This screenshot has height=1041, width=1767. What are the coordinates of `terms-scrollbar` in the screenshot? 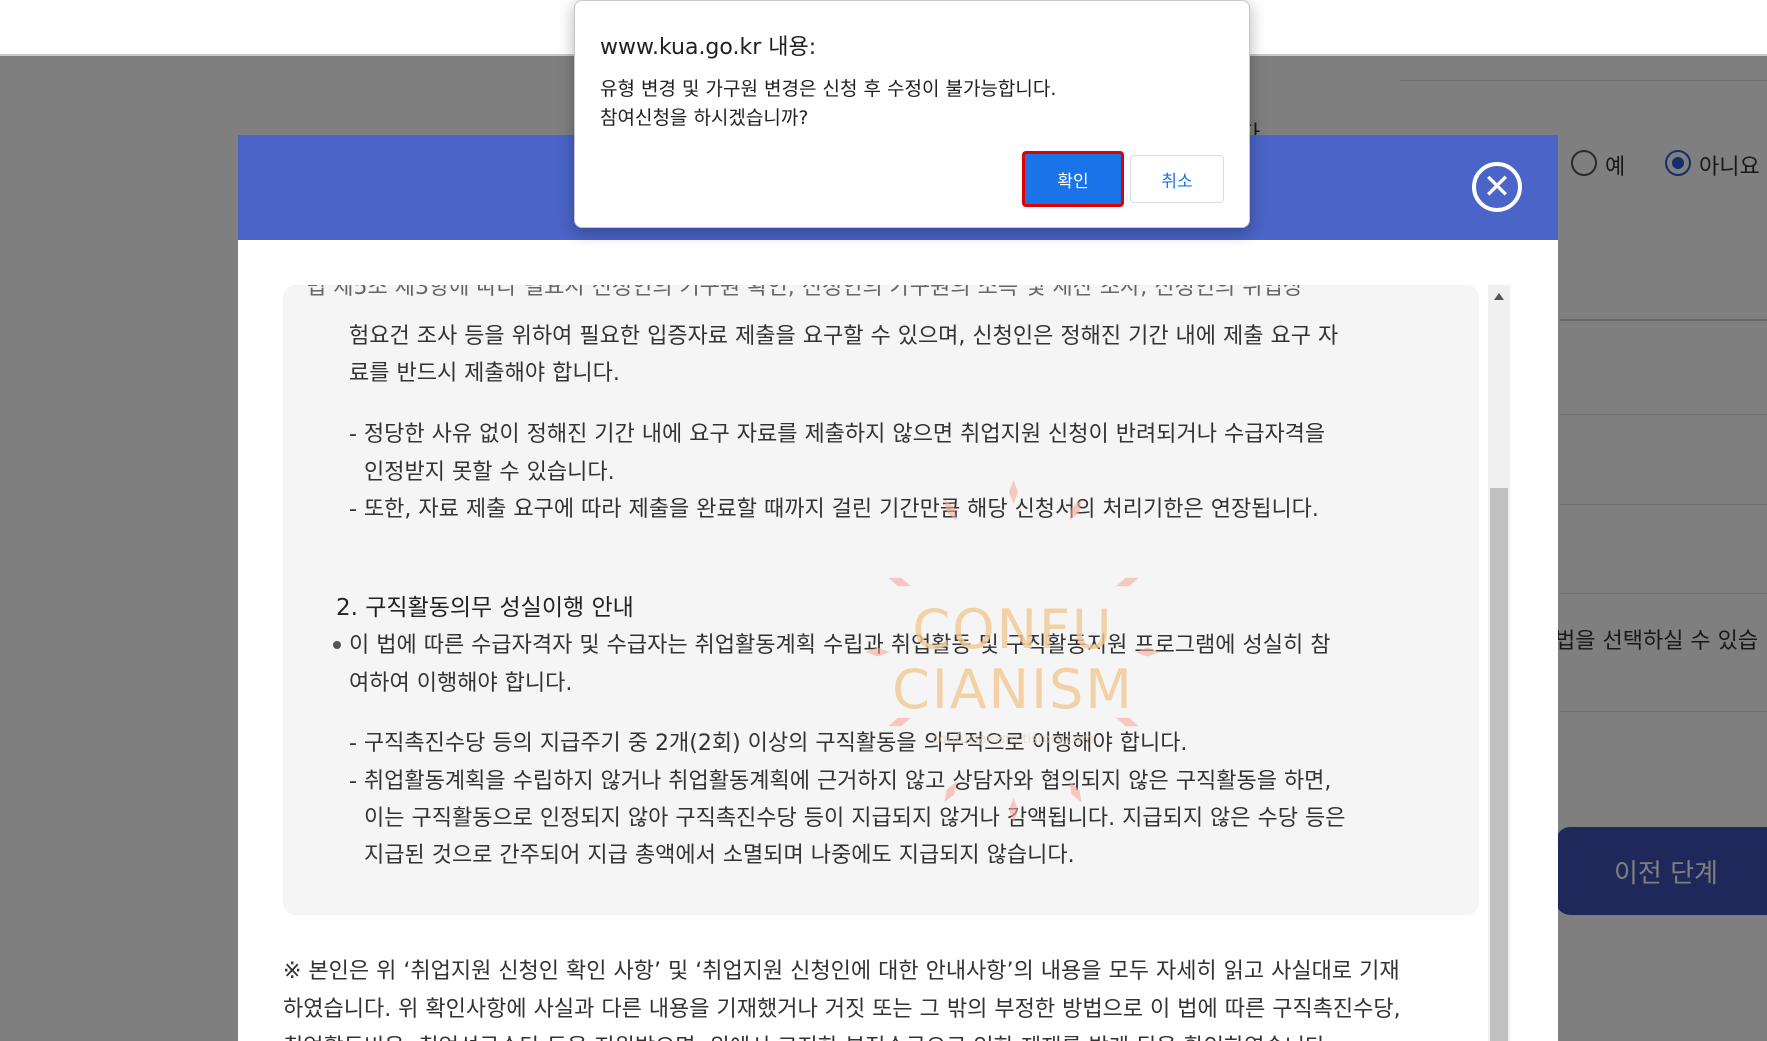 It's located at (1499, 663).